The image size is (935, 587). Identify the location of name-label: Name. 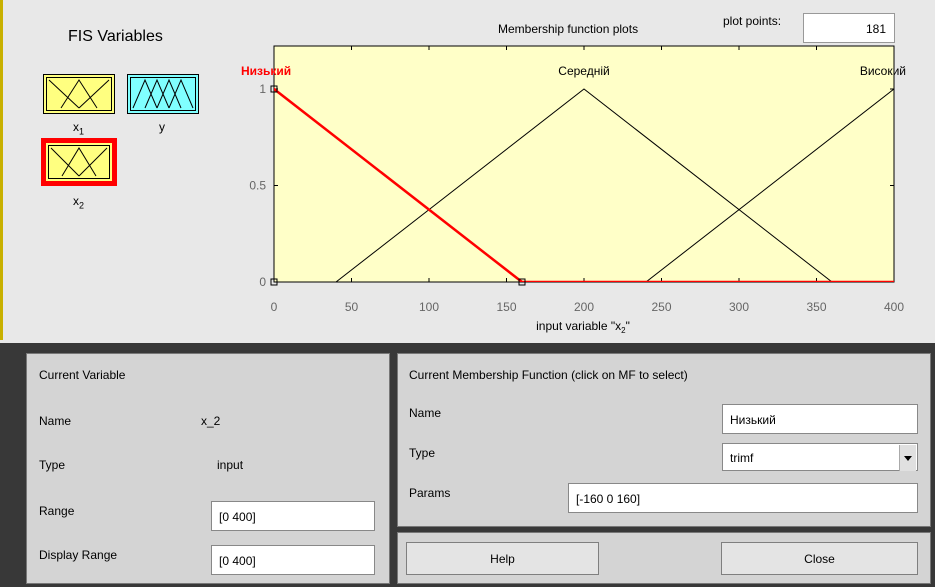
(55, 421).